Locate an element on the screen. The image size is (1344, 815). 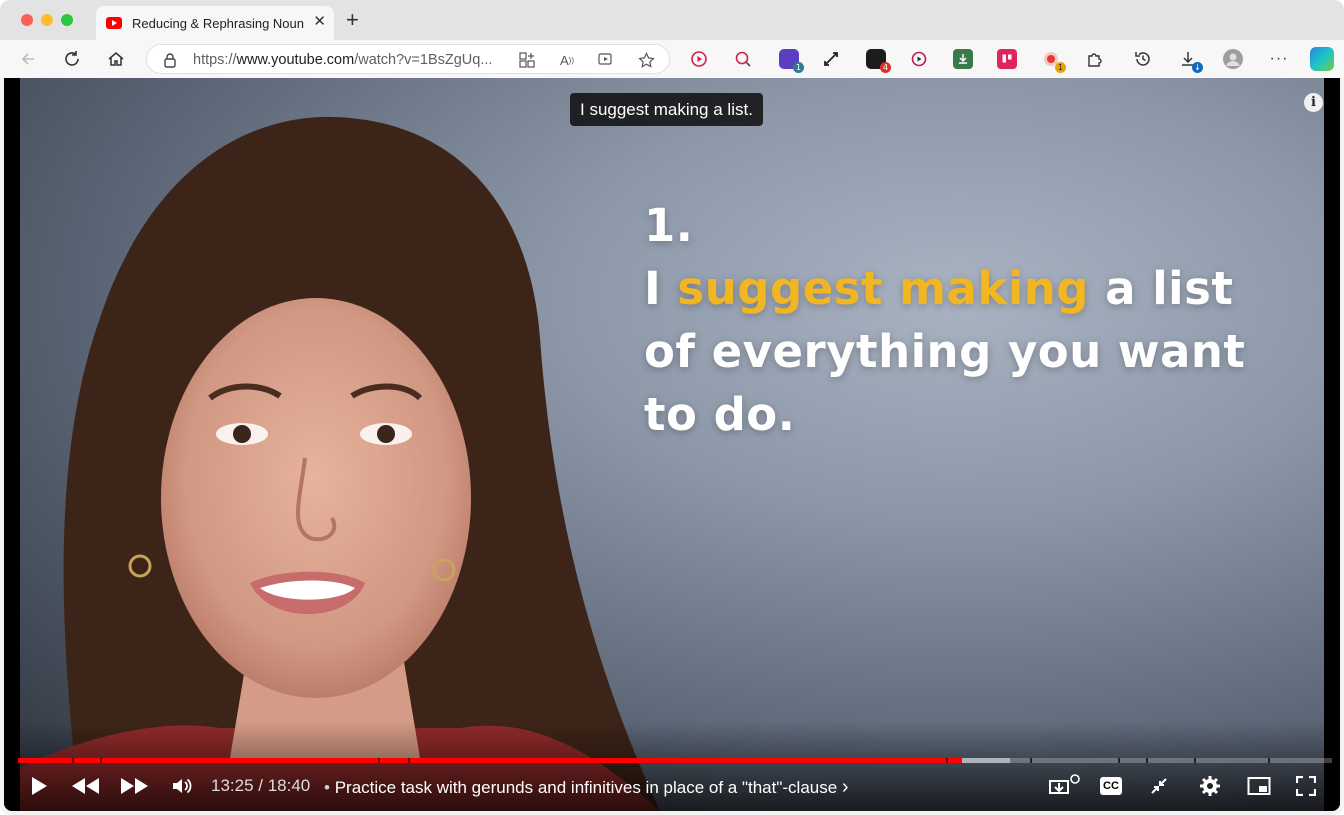
lock-icon is located at coordinates (170, 62).